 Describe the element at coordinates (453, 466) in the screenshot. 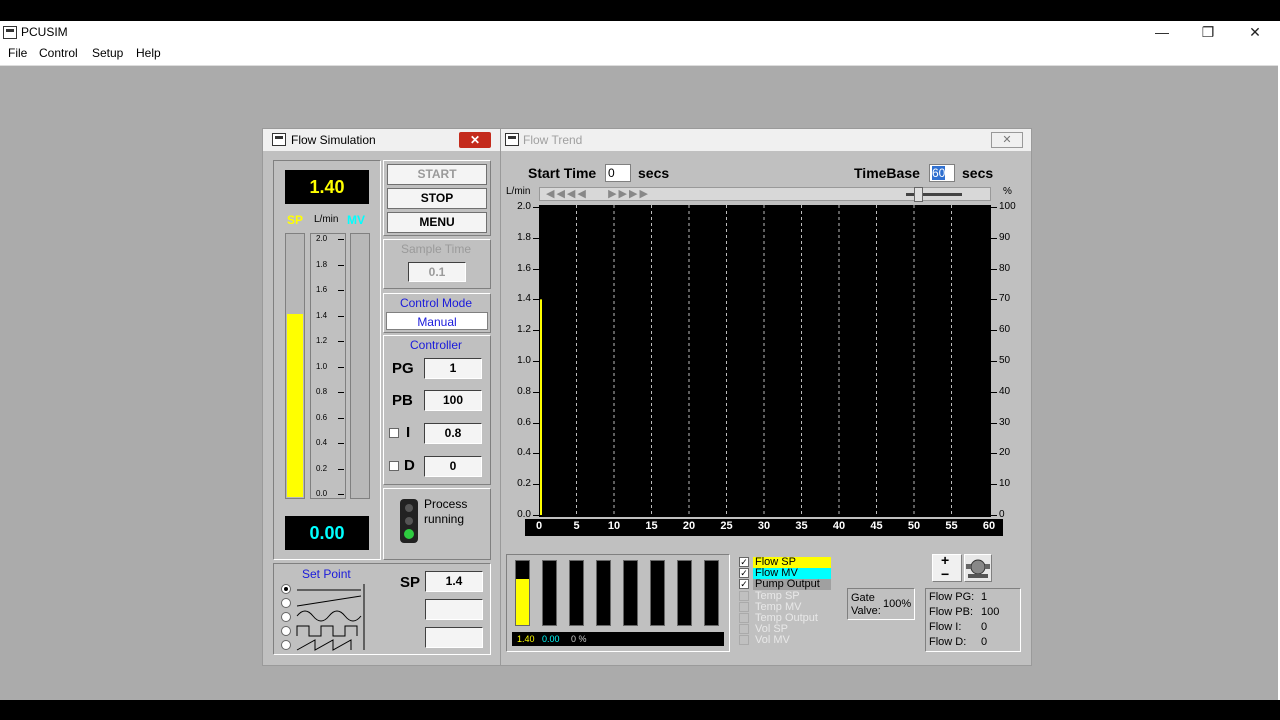

I see `d-field: 0` at that location.